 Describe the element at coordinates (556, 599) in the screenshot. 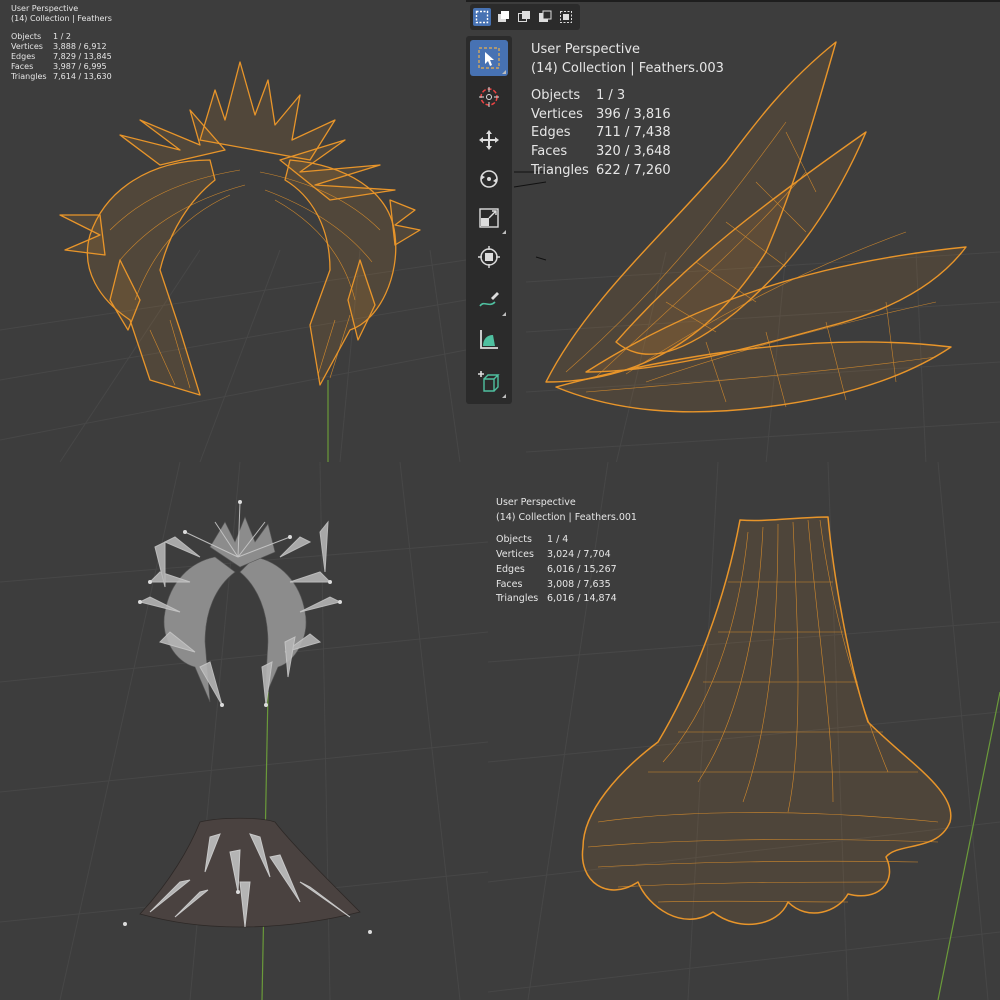

I see `stat-row: Triangles 6,016 / 14,874` at that location.